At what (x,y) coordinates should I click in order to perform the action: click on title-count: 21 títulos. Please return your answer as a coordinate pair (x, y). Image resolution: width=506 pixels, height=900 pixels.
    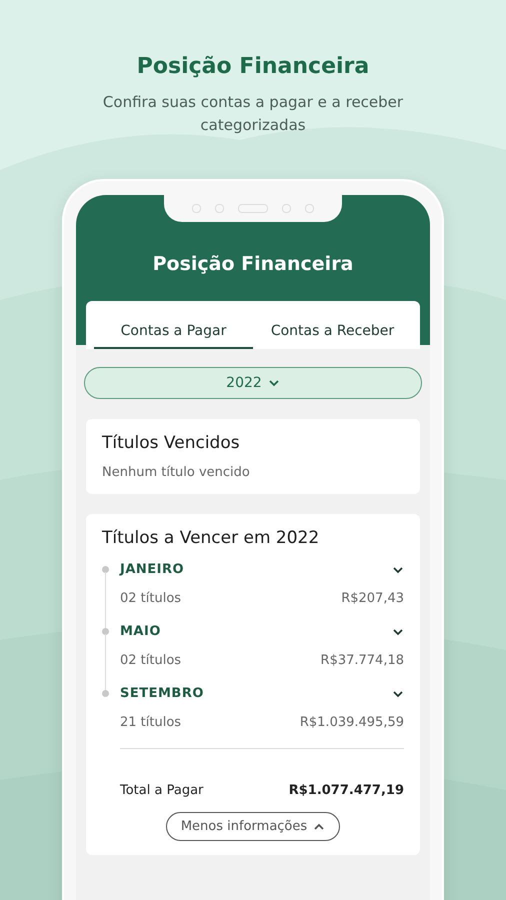
    Looking at the image, I should click on (151, 722).